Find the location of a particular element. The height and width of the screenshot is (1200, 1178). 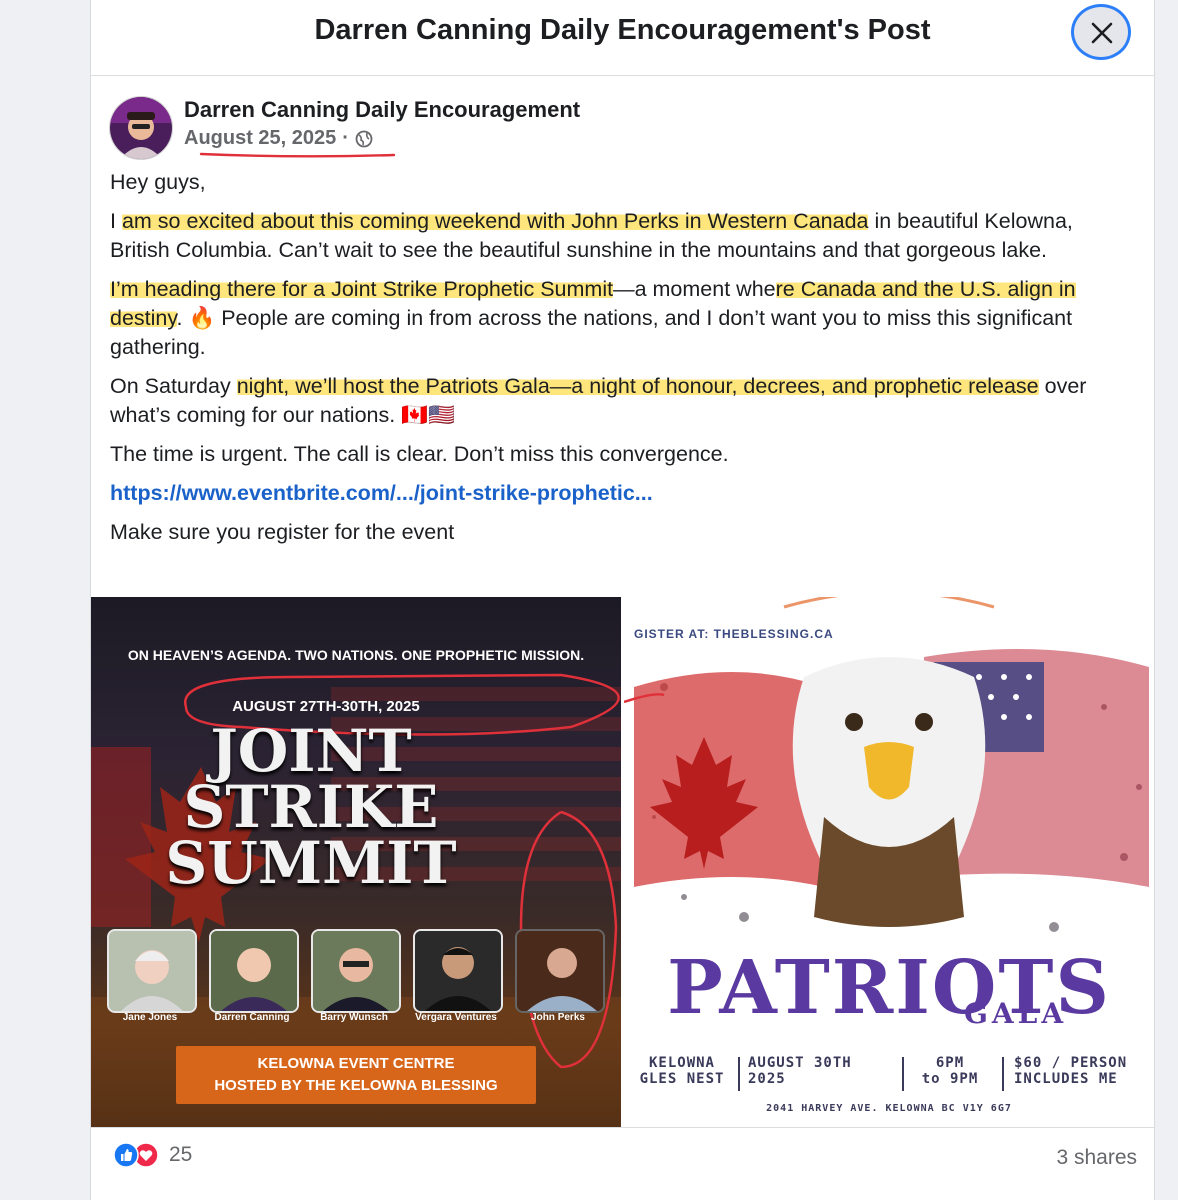

venue-line: KELOWNA EVENT CENTRE is located at coordinates (356, 1063).